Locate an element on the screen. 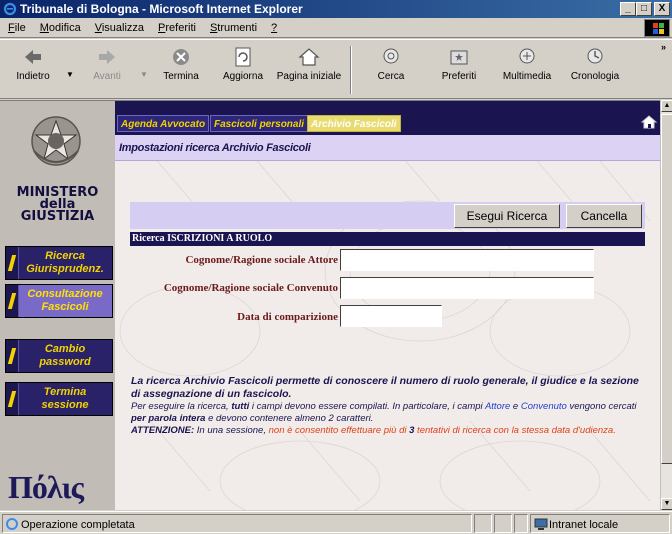  history-icon is located at coordinates (595, 56).